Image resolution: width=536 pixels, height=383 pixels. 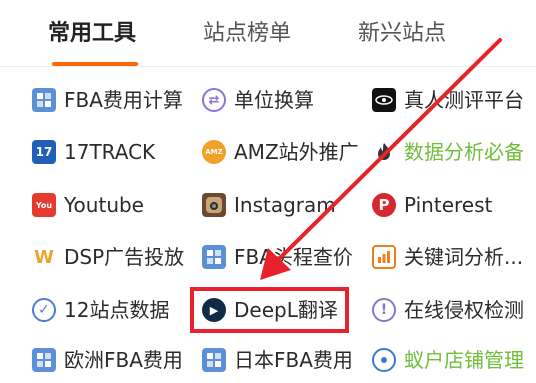 I want to click on tool-label: 真人测评平台, so click(x=464, y=100).